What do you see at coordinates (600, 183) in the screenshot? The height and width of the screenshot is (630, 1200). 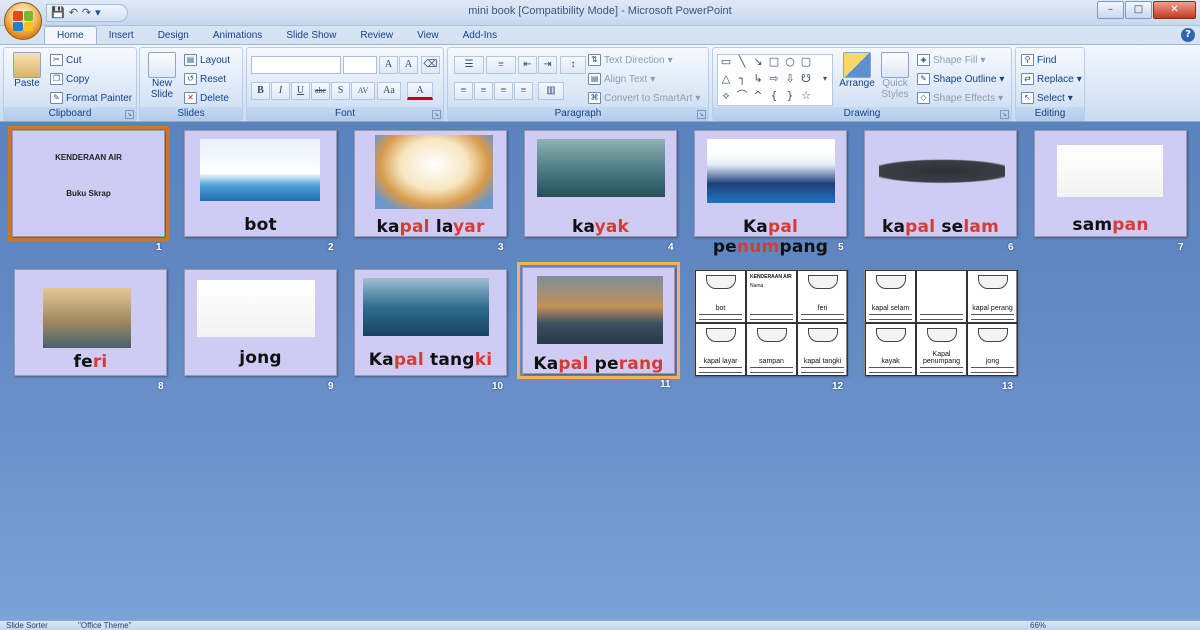 I see `slide-thumbnail-4: kayak` at bounding box center [600, 183].